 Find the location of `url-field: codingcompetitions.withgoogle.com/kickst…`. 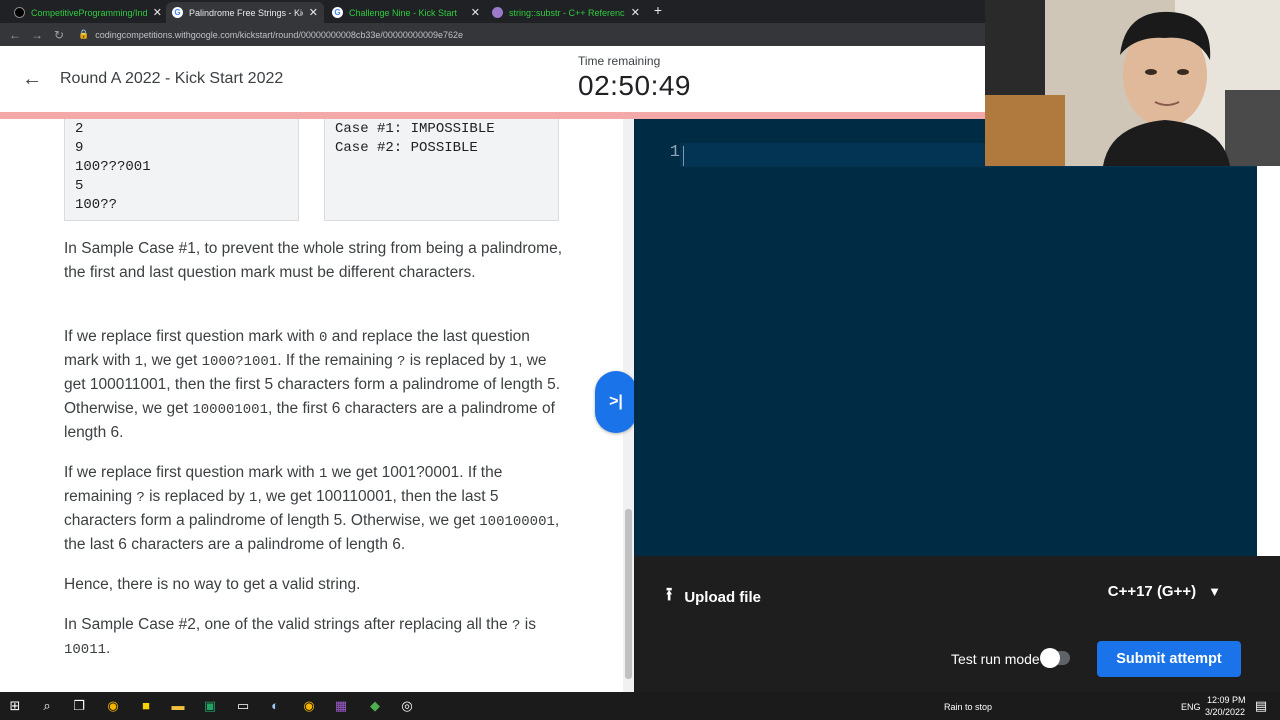

url-field: codingcompetitions.withgoogle.com/kickst… is located at coordinates (279, 35).